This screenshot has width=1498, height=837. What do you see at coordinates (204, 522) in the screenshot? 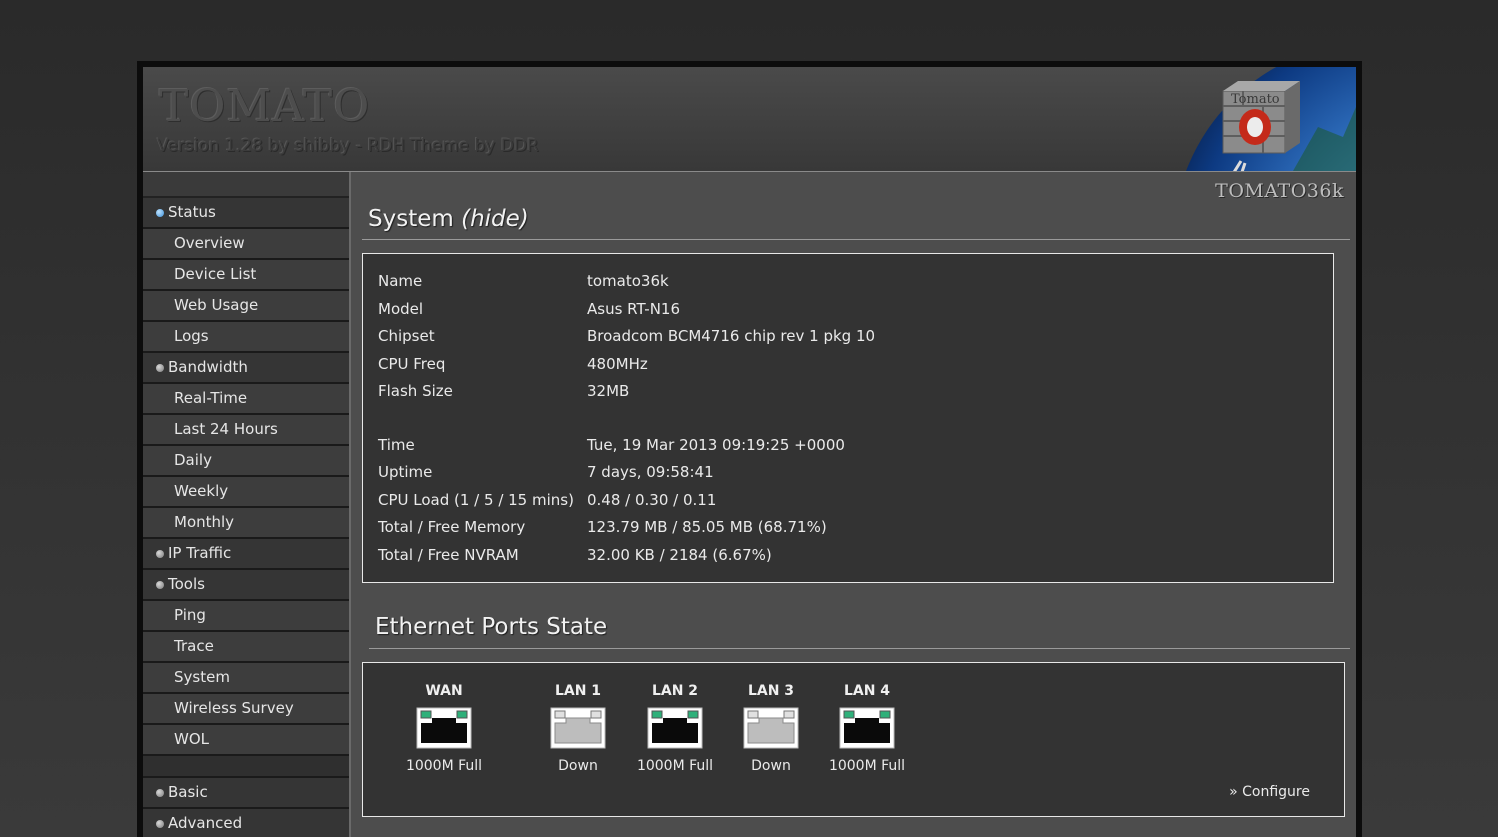
I see `sidebar-item-label: Monthly` at bounding box center [204, 522].